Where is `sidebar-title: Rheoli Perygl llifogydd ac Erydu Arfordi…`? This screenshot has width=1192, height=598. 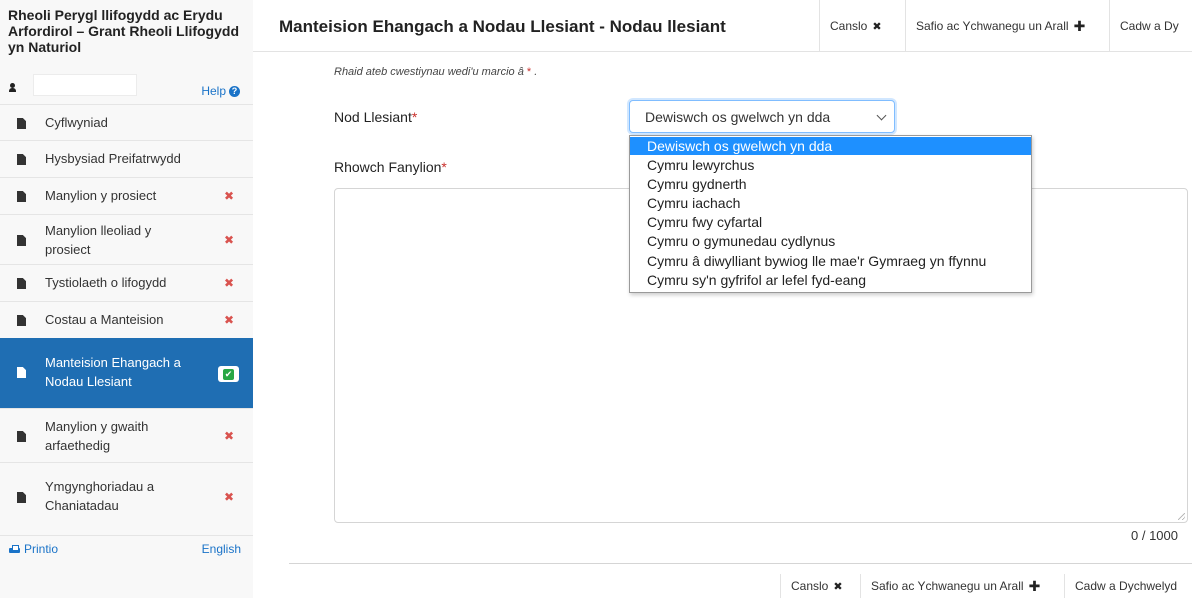 sidebar-title: Rheoli Perygl llifogydd ac Erydu Arfordi… is located at coordinates (123, 31).